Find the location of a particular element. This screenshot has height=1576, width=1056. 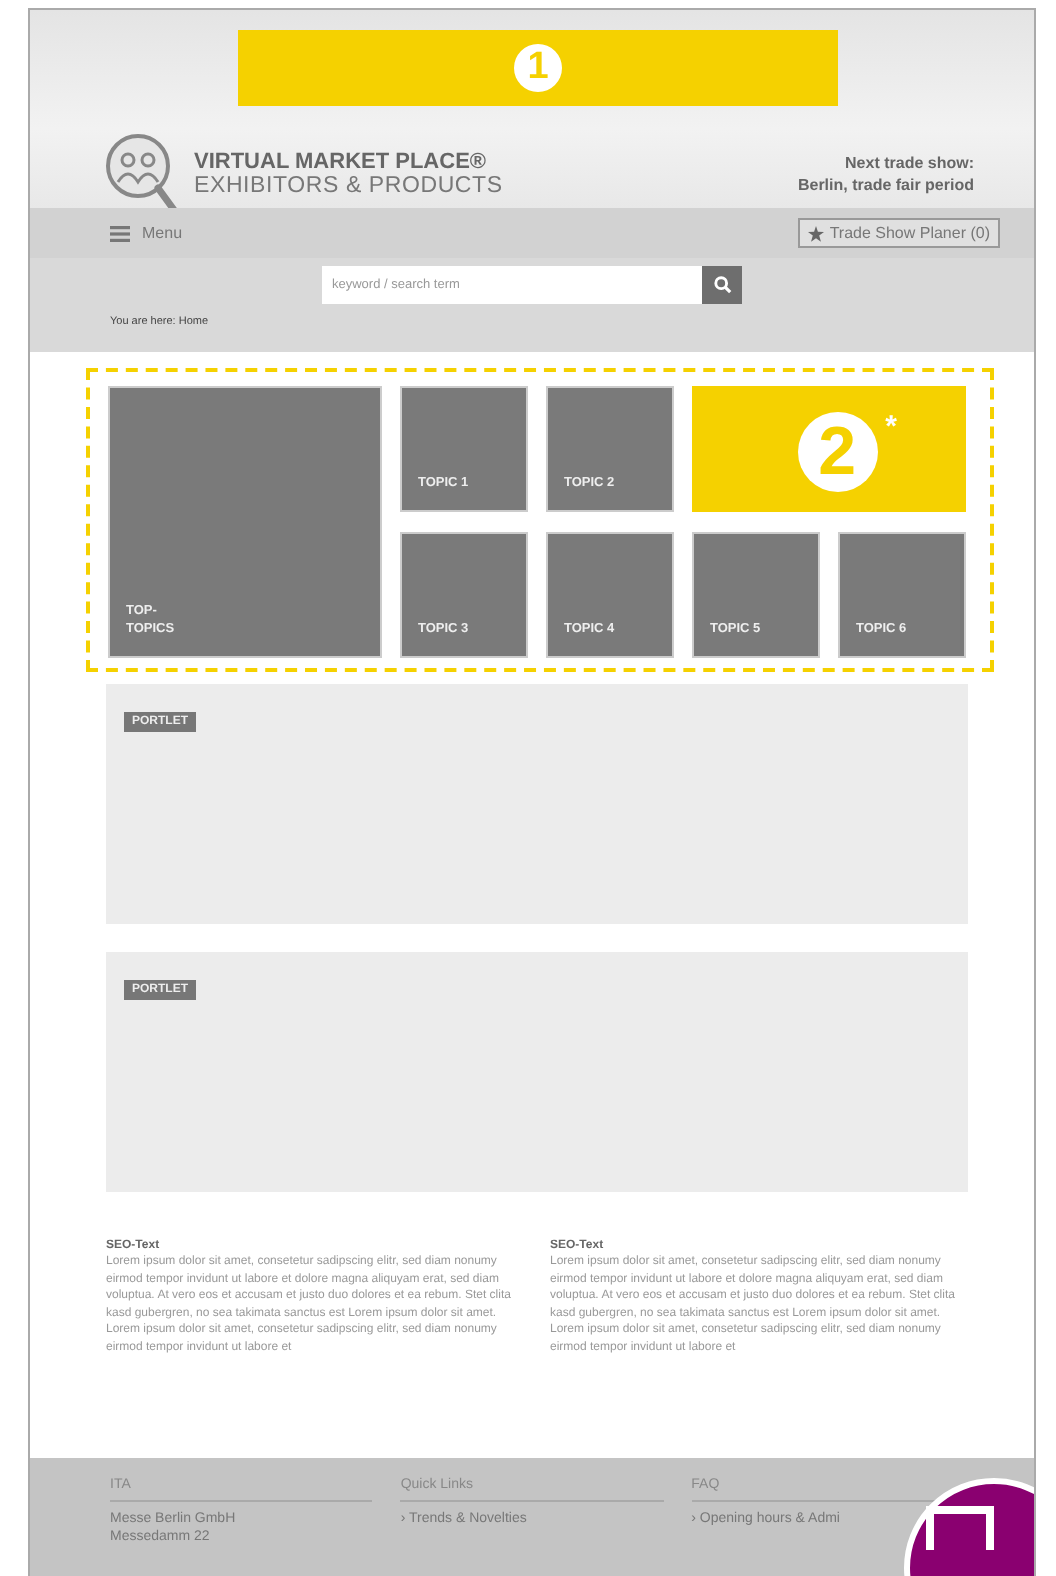

star-icon is located at coordinates (815, 233).